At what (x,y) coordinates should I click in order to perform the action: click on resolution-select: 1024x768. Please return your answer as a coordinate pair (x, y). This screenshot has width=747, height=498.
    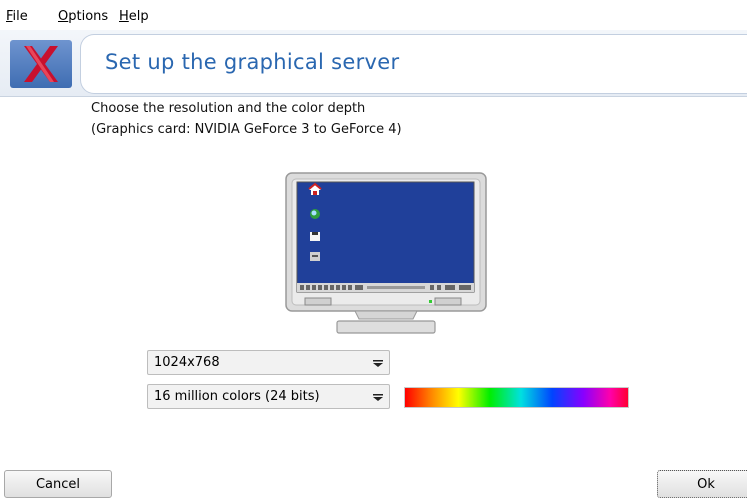
    Looking at the image, I should click on (268, 362).